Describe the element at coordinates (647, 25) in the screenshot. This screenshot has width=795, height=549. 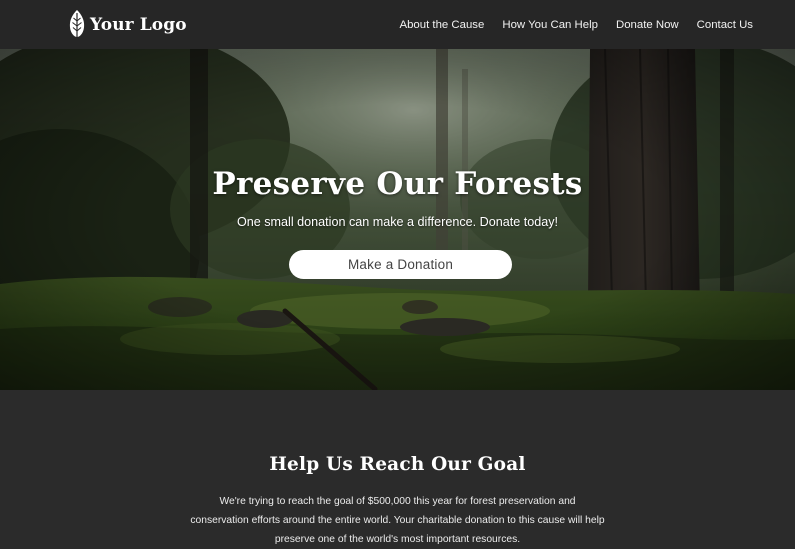
I see `nav-donate-now: Donate Now` at that location.